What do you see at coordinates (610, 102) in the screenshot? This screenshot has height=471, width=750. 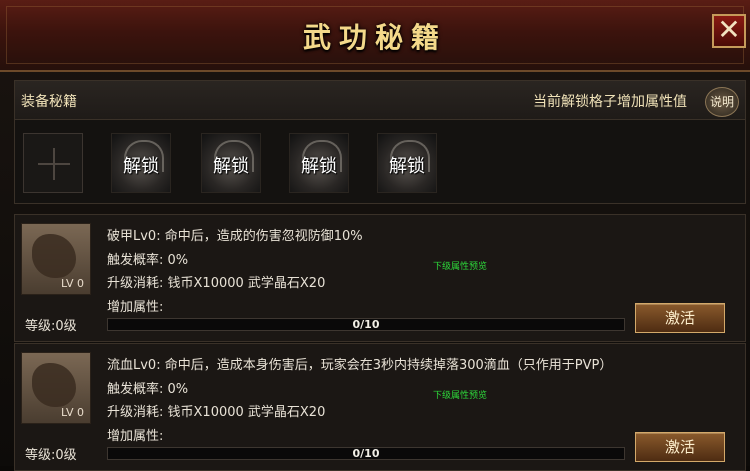 I see `unlock-hint: 当前解锁格子增加属性值` at bounding box center [610, 102].